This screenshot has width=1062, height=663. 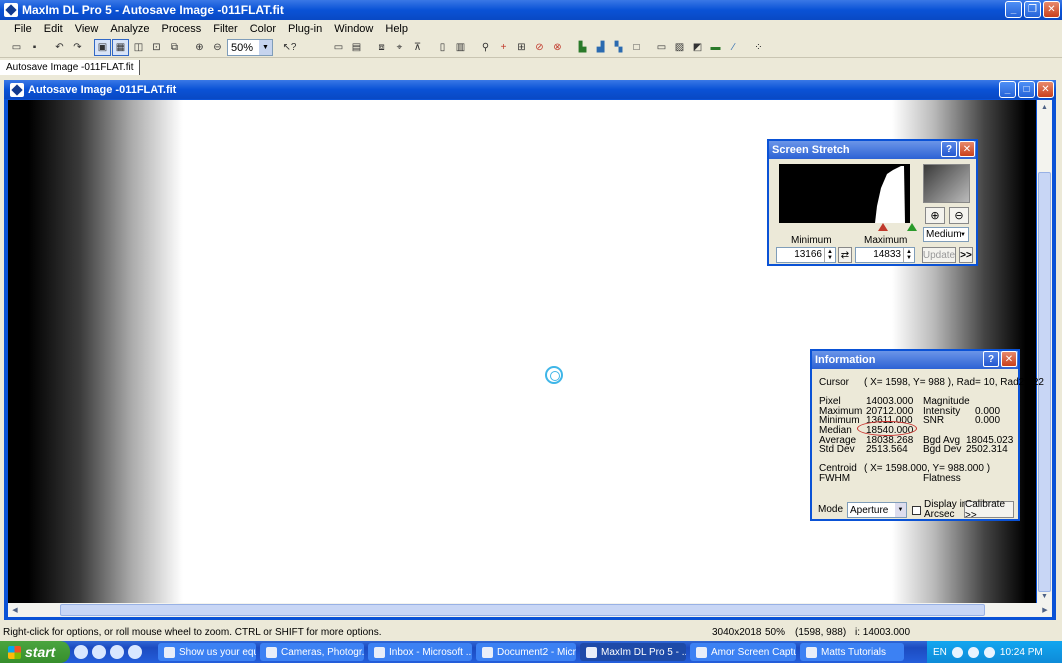 I want to click on maximum-value-field: 14833 ▲ ▼, so click(x=885, y=255).